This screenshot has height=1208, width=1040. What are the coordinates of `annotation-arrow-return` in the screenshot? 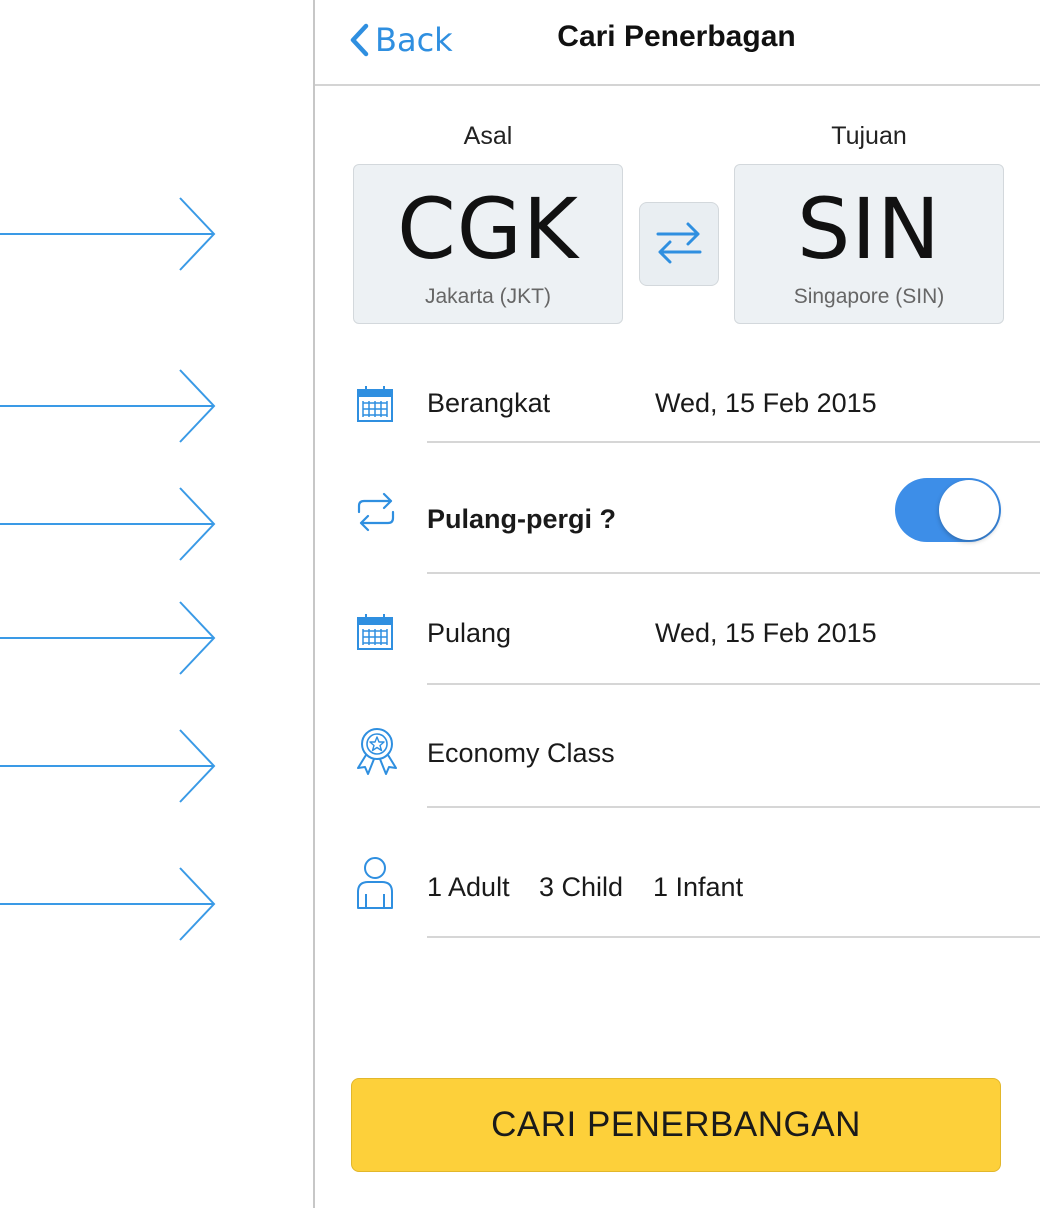 It's located at (110, 638).